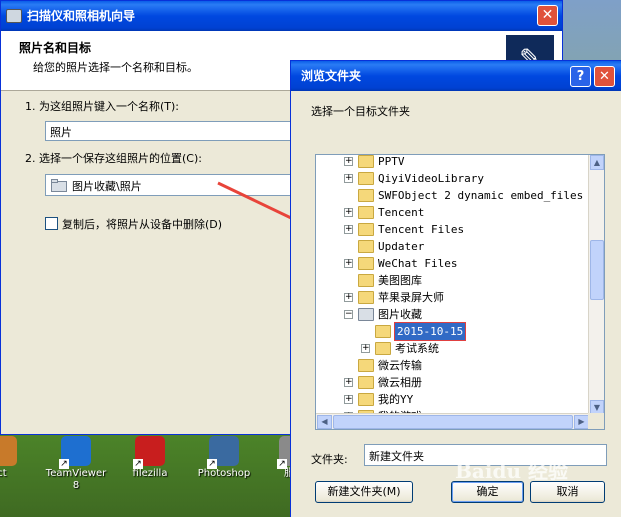  I want to click on new-folder-button: 新建文件夹(M), so click(364, 492).